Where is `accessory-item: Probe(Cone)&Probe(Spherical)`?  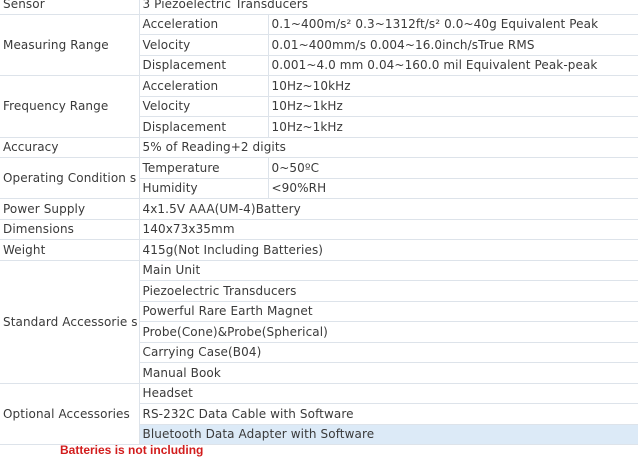 accessory-item: Probe(Cone)&Probe(Spherical) is located at coordinates (389, 332).